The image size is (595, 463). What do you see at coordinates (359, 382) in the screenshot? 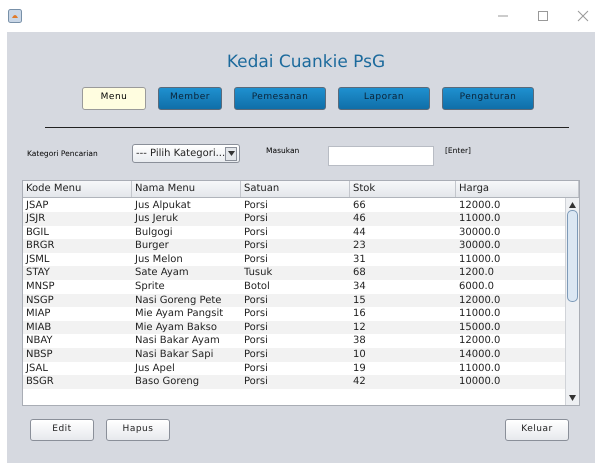
I see `table-cell-text: 42` at bounding box center [359, 382].